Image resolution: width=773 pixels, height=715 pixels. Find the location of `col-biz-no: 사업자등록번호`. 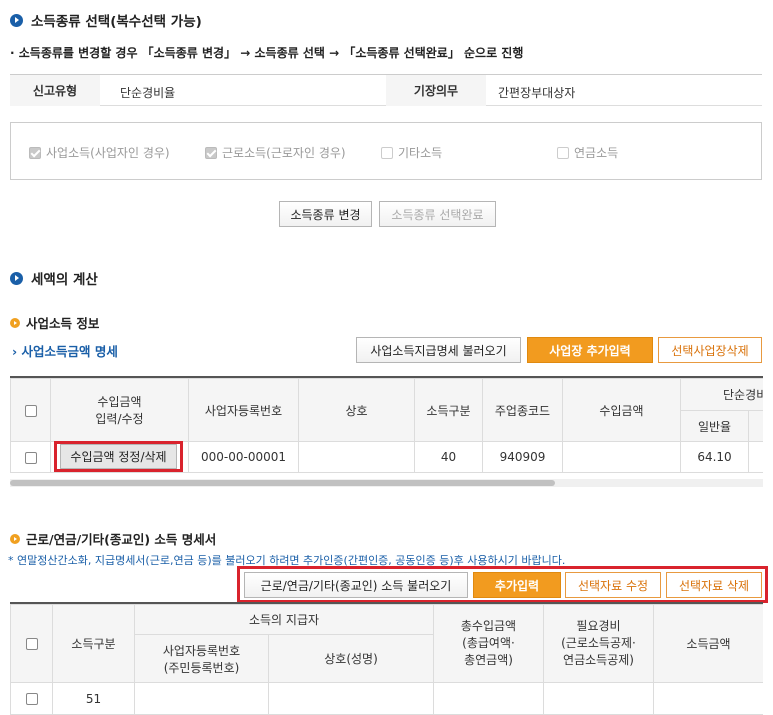

col-biz-no: 사업자등록번호 is located at coordinates (243, 410).